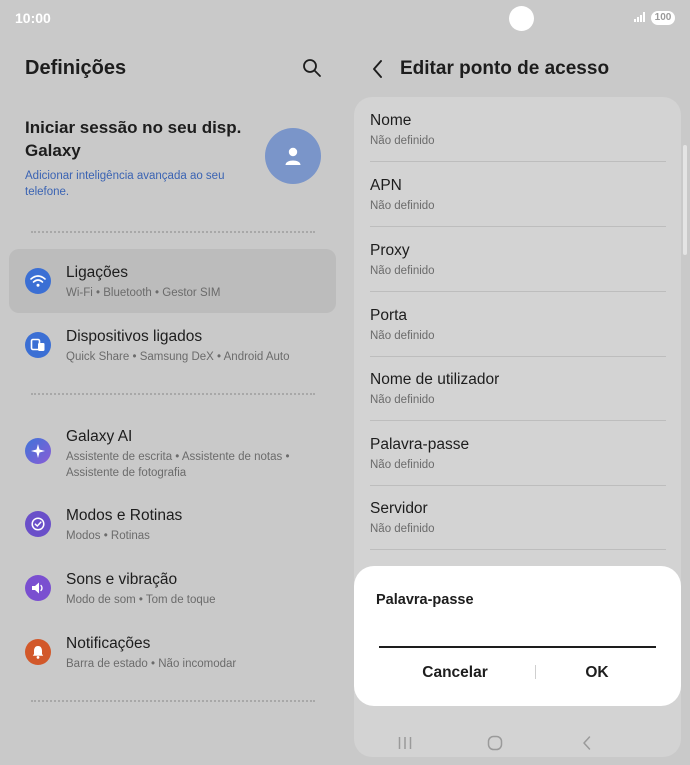 The width and height of the screenshot is (690, 765). Describe the element at coordinates (141, 600) in the screenshot. I see `menu-item-subtitle: Modo de som • Tom de toque` at that location.